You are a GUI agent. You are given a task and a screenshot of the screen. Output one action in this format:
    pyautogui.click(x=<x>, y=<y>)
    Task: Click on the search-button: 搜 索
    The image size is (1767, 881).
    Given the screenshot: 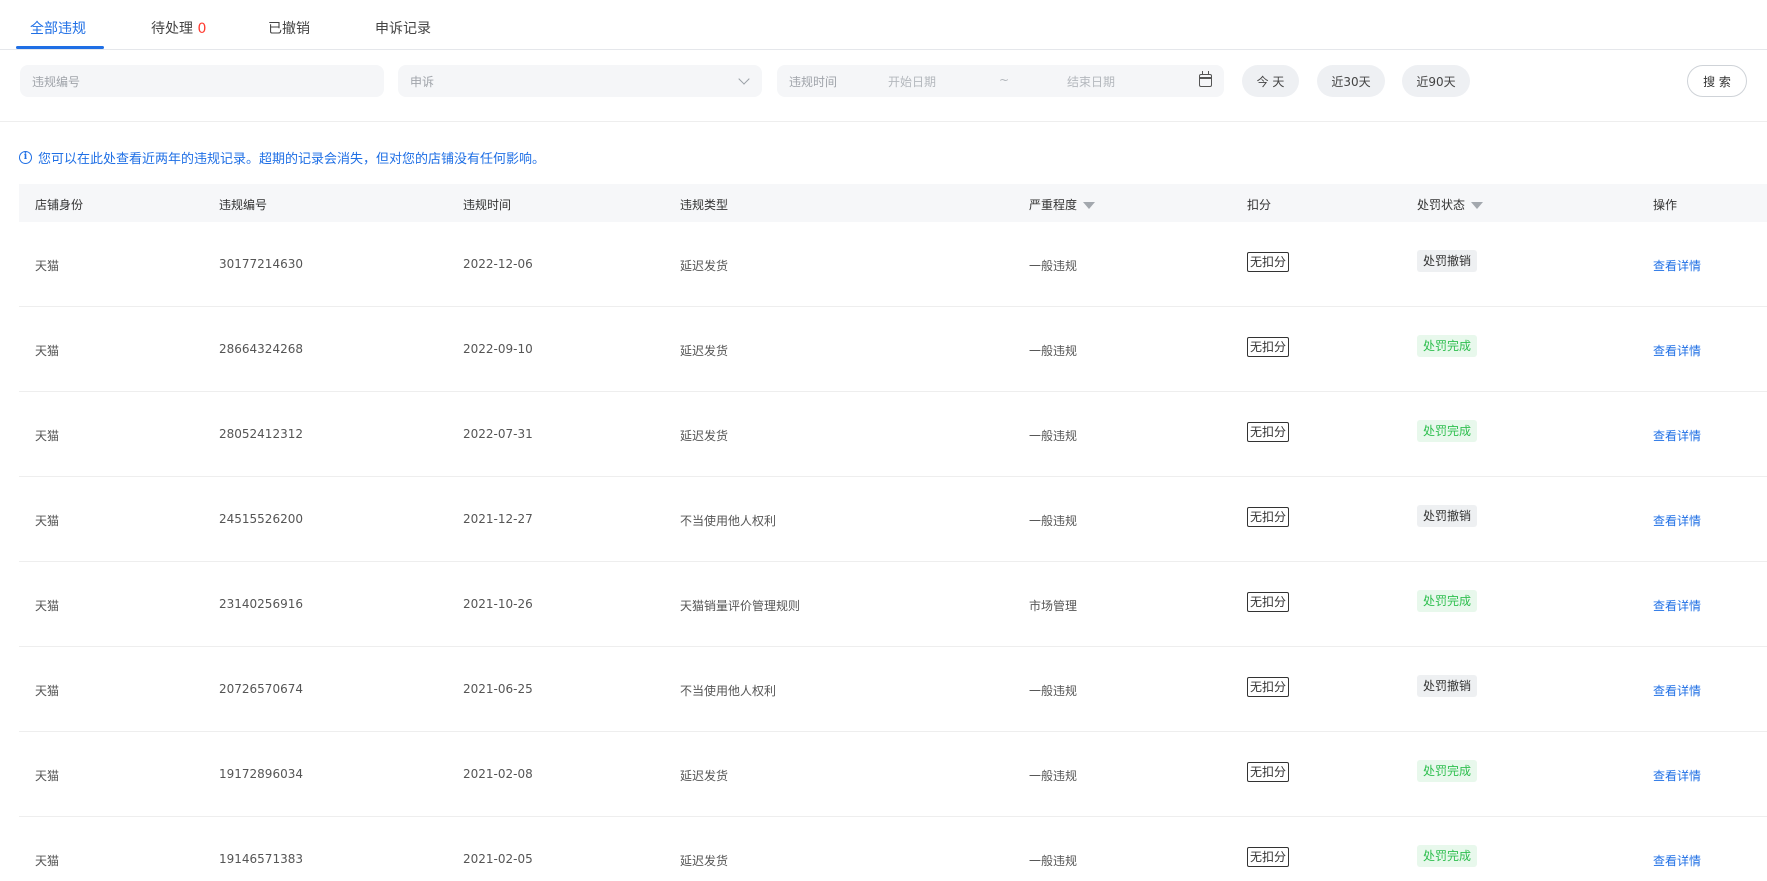 What is the action you would take?
    pyautogui.click(x=1717, y=81)
    